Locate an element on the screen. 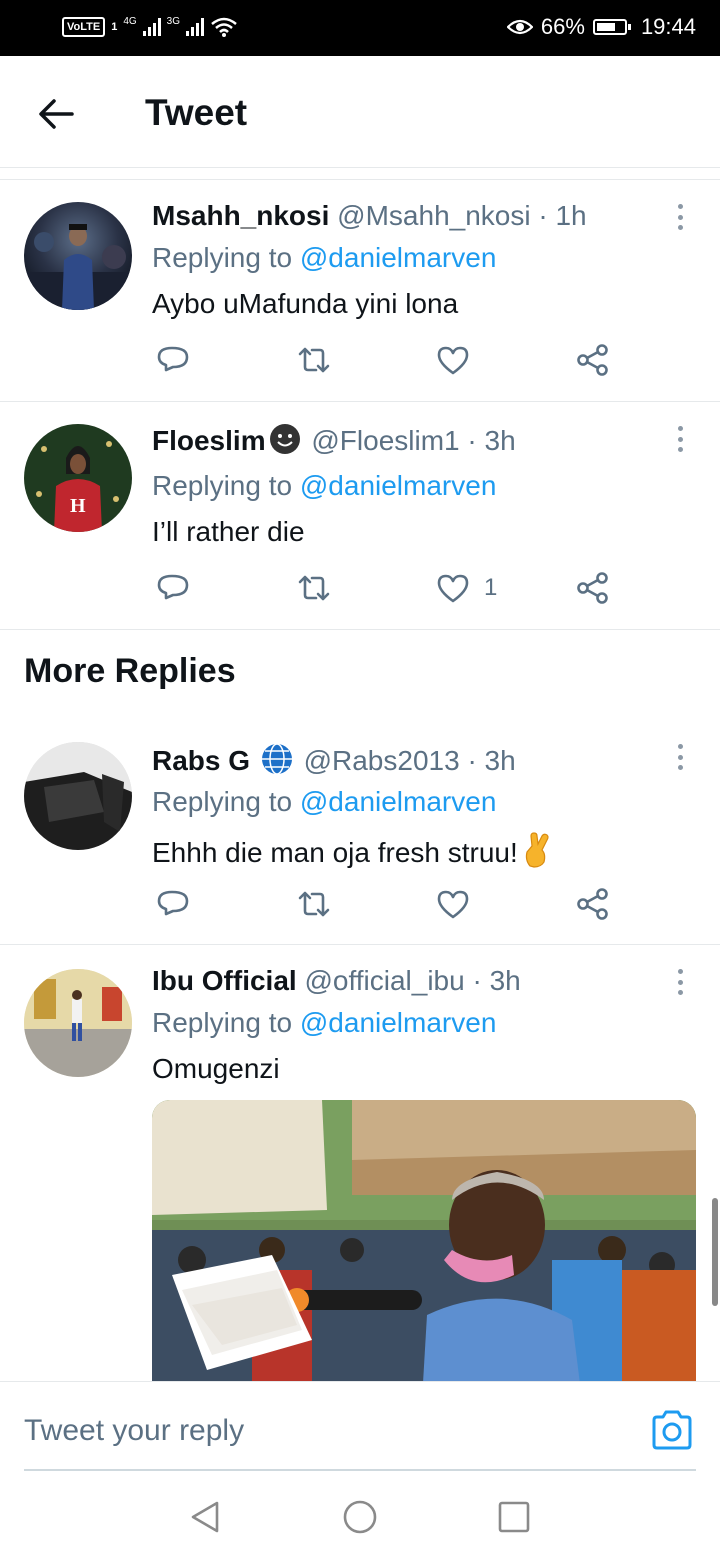  display-name: Rabs G is located at coordinates (201, 760).